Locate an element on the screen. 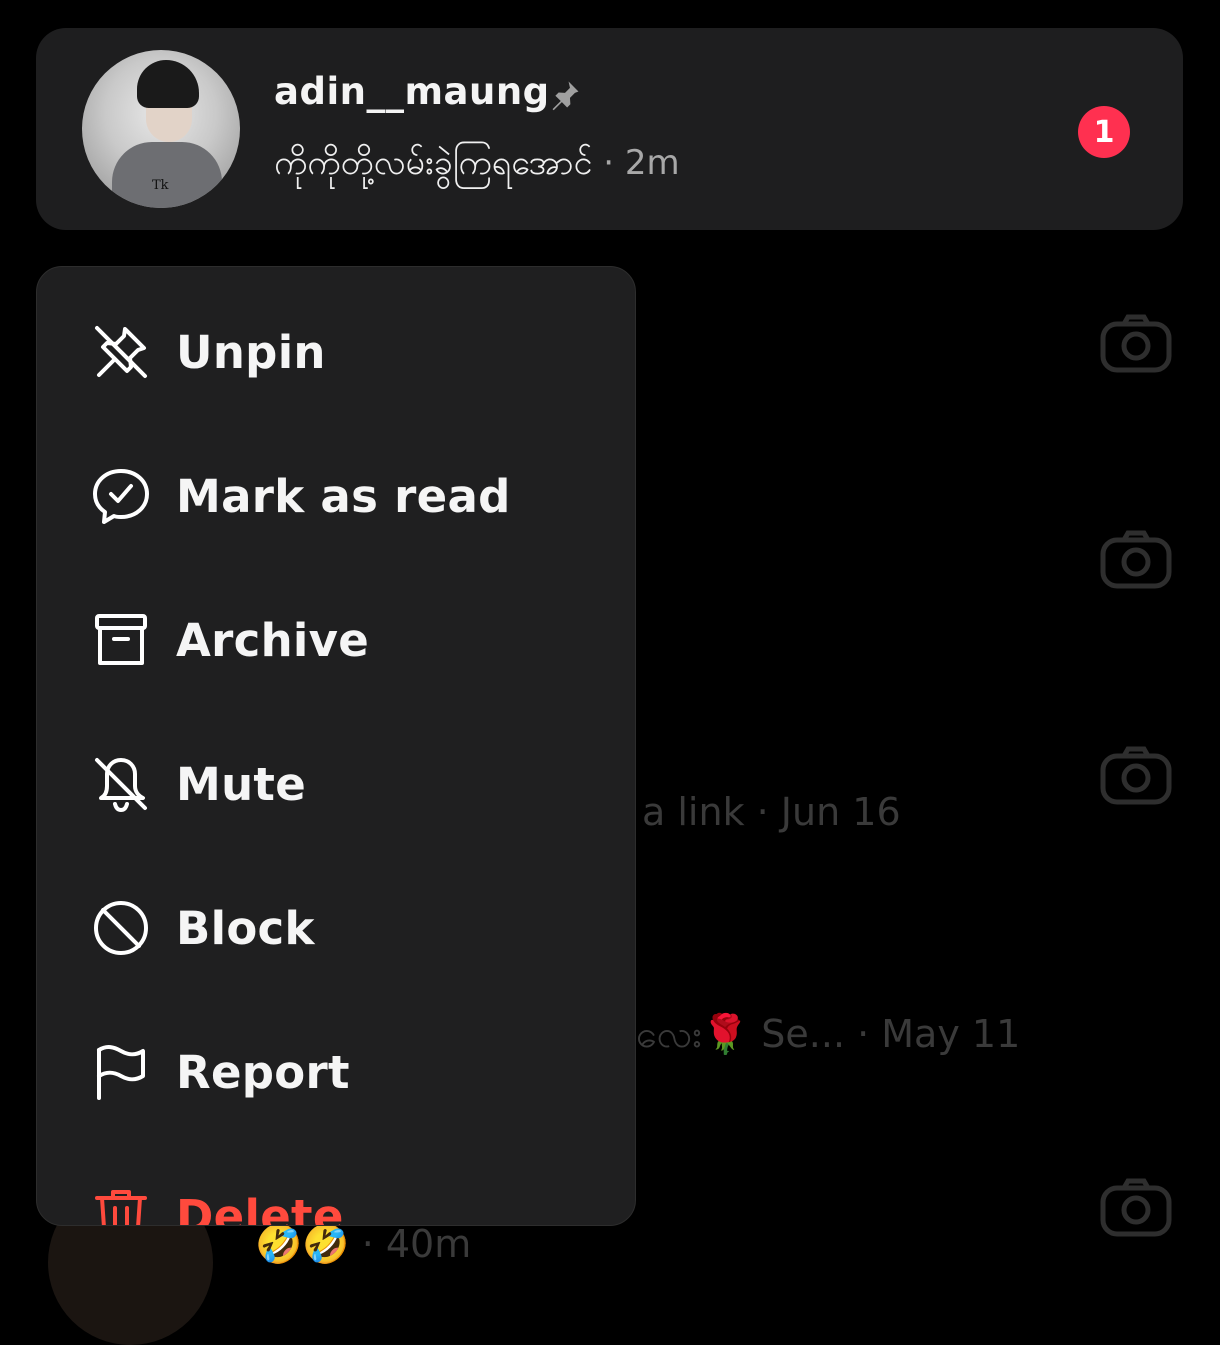 Image resolution: width=1220 pixels, height=1345 pixels. mark-read-icon is located at coordinates (121, 496).